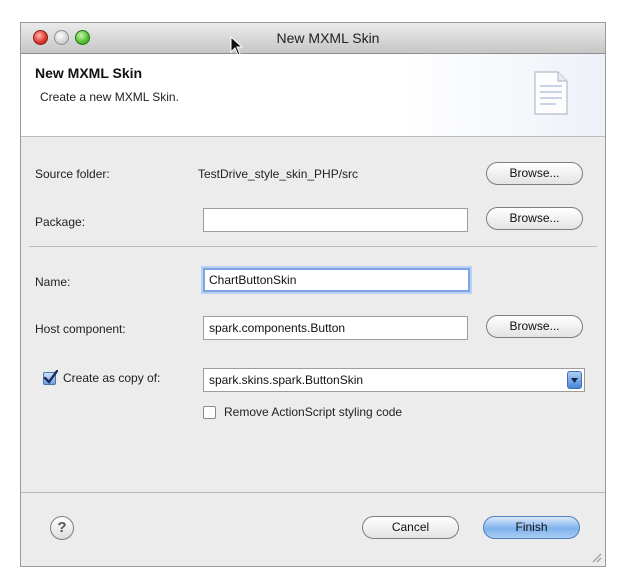 The image size is (627, 582). I want to click on name-label: Name:, so click(53, 282).